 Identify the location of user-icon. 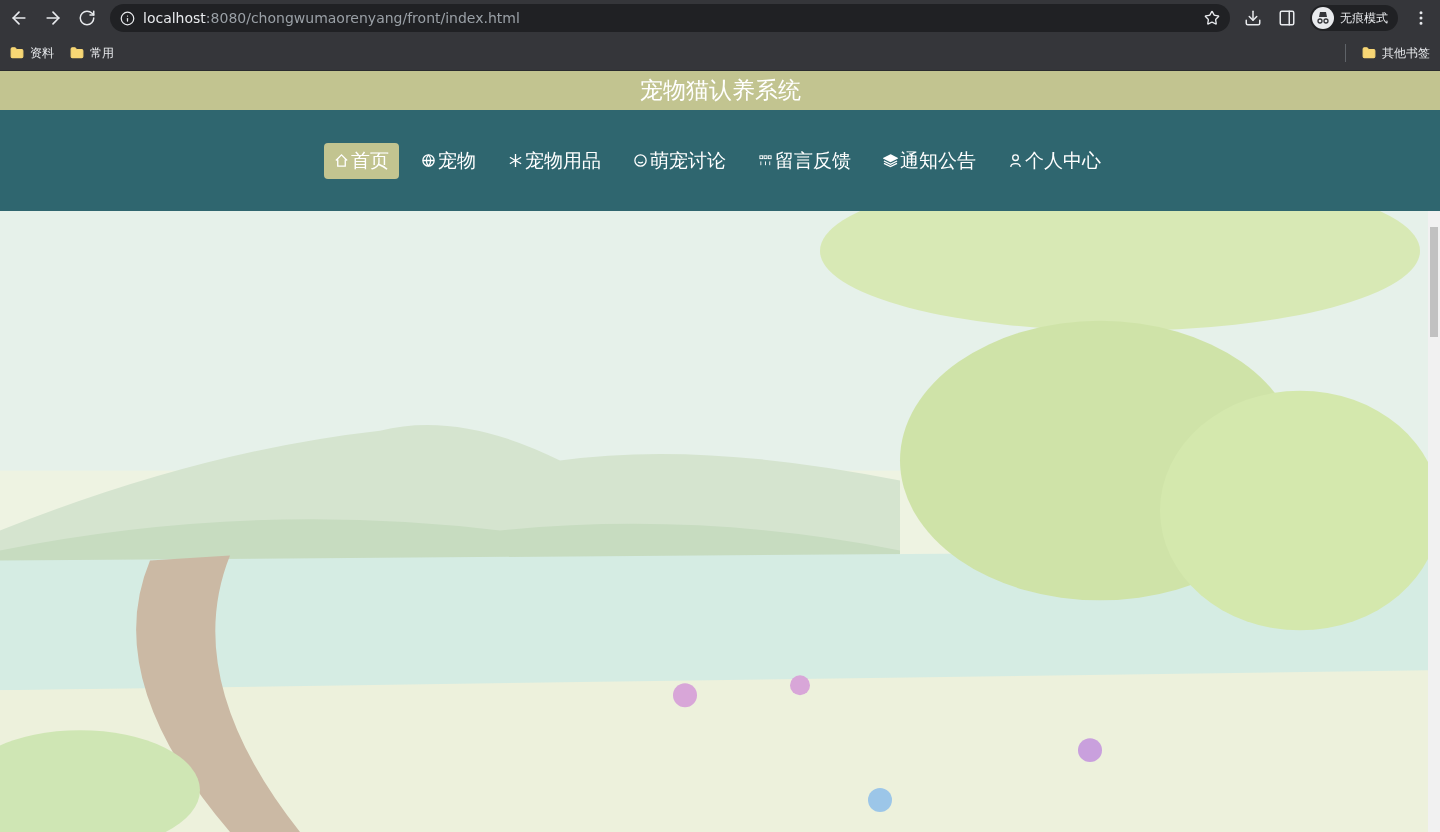
(1015, 160).